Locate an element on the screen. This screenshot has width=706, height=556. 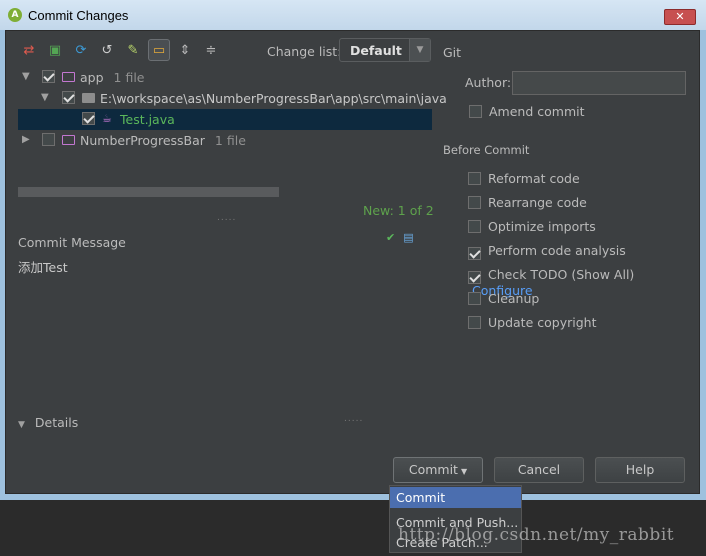
amend-commit-label: Amend commit is located at coordinates (537, 111).